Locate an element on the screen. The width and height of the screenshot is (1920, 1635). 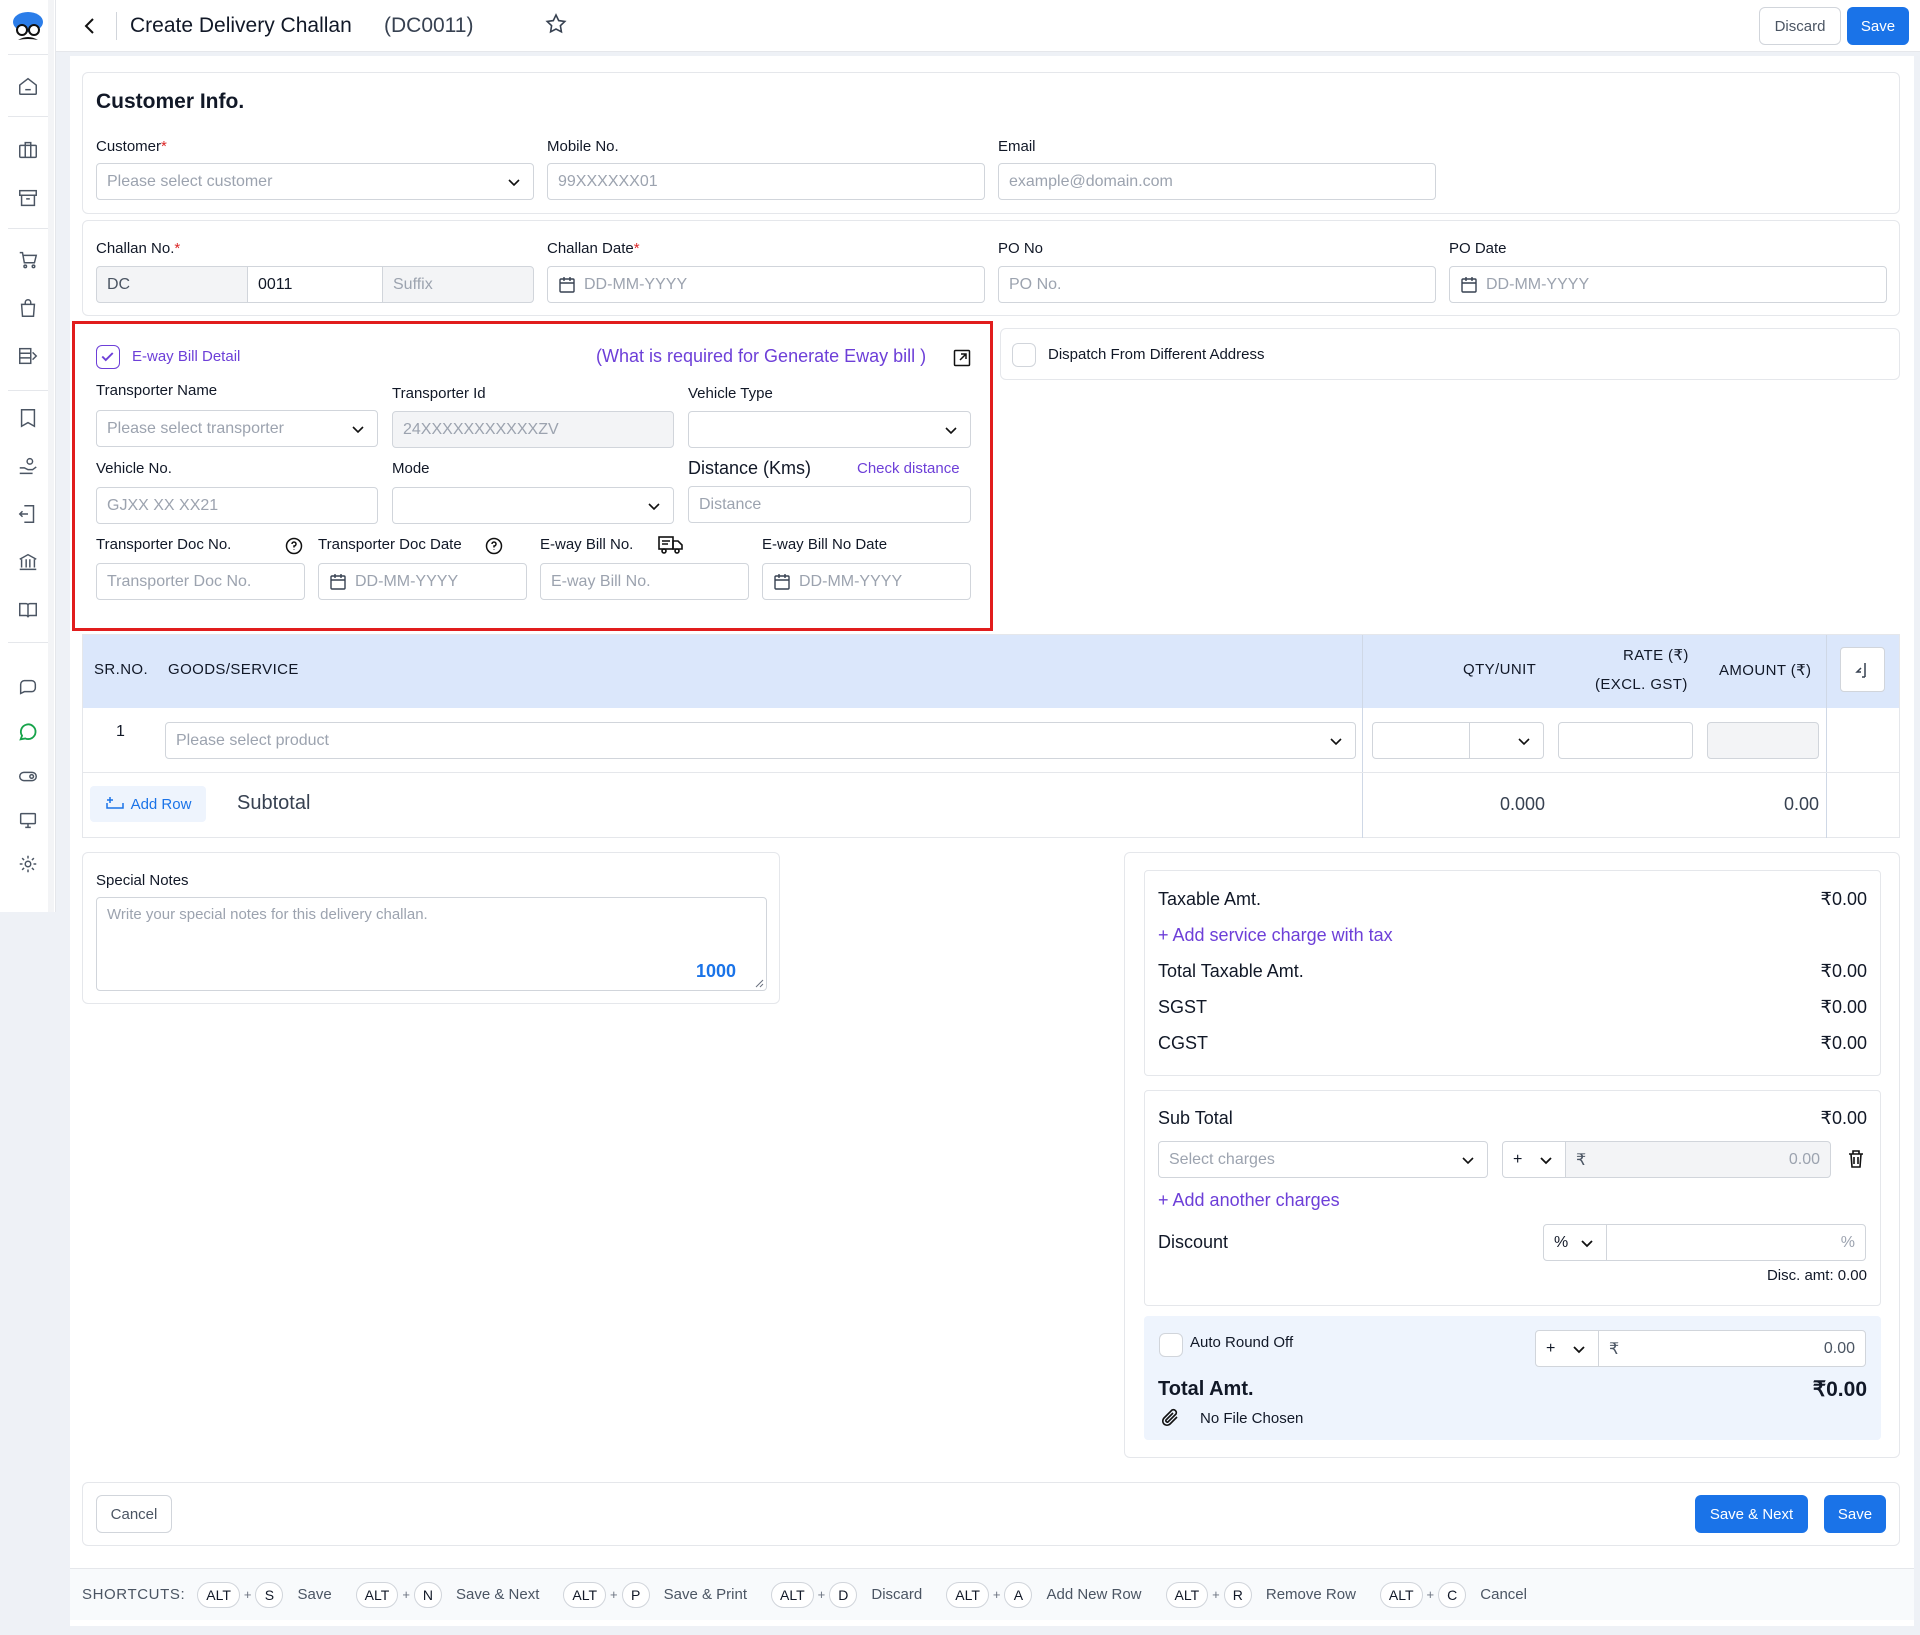
eway-bill-checkbox is located at coordinates (108, 357).